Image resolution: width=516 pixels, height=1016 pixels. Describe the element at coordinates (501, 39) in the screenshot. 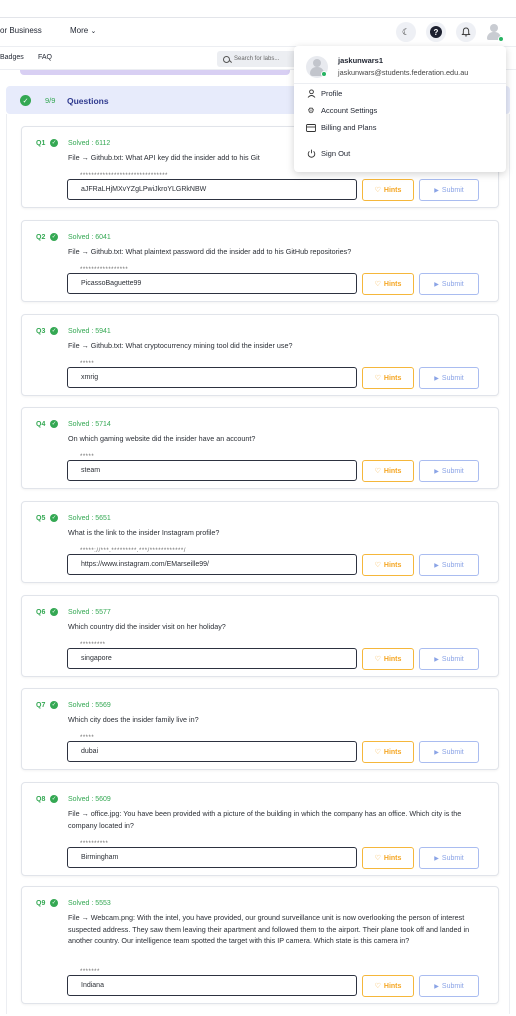

I see `online-status-dot` at that location.